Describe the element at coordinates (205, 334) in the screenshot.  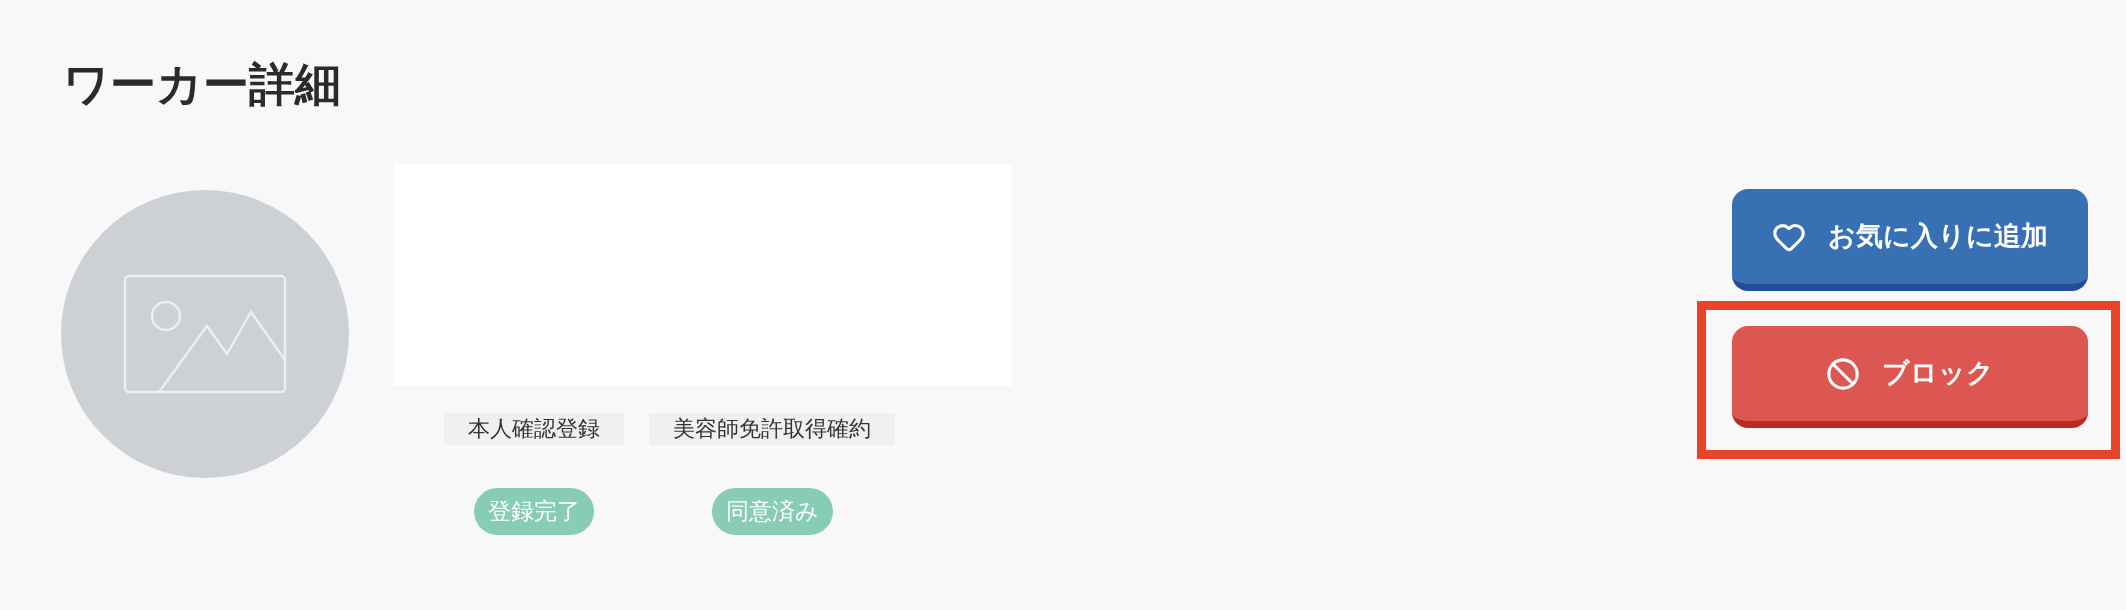
I see `image-placeholder-icon` at that location.